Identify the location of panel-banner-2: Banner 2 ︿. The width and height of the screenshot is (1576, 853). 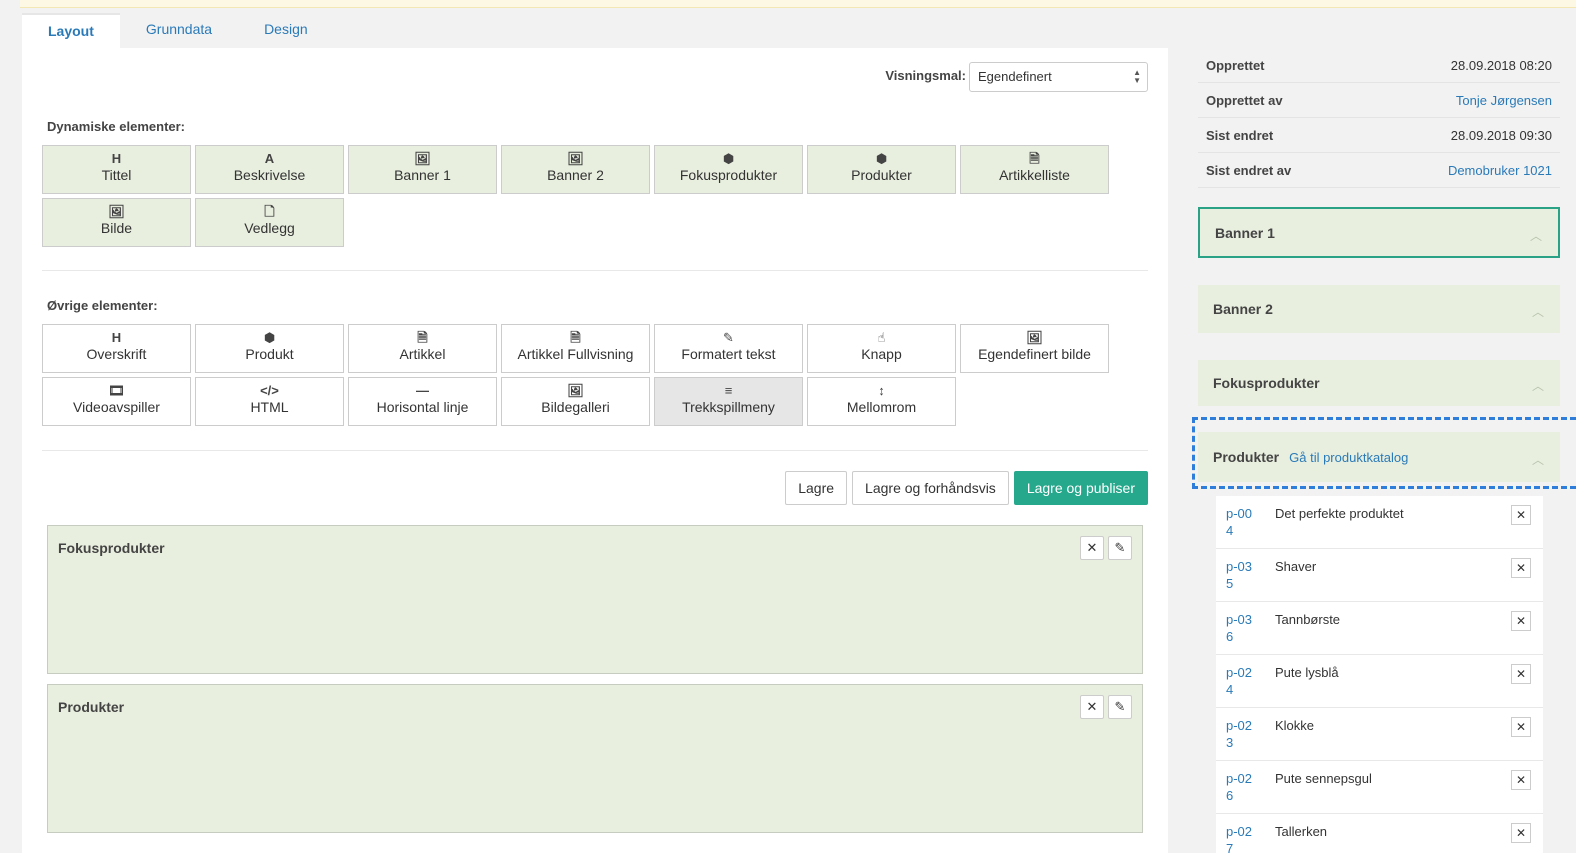
(1379, 309).